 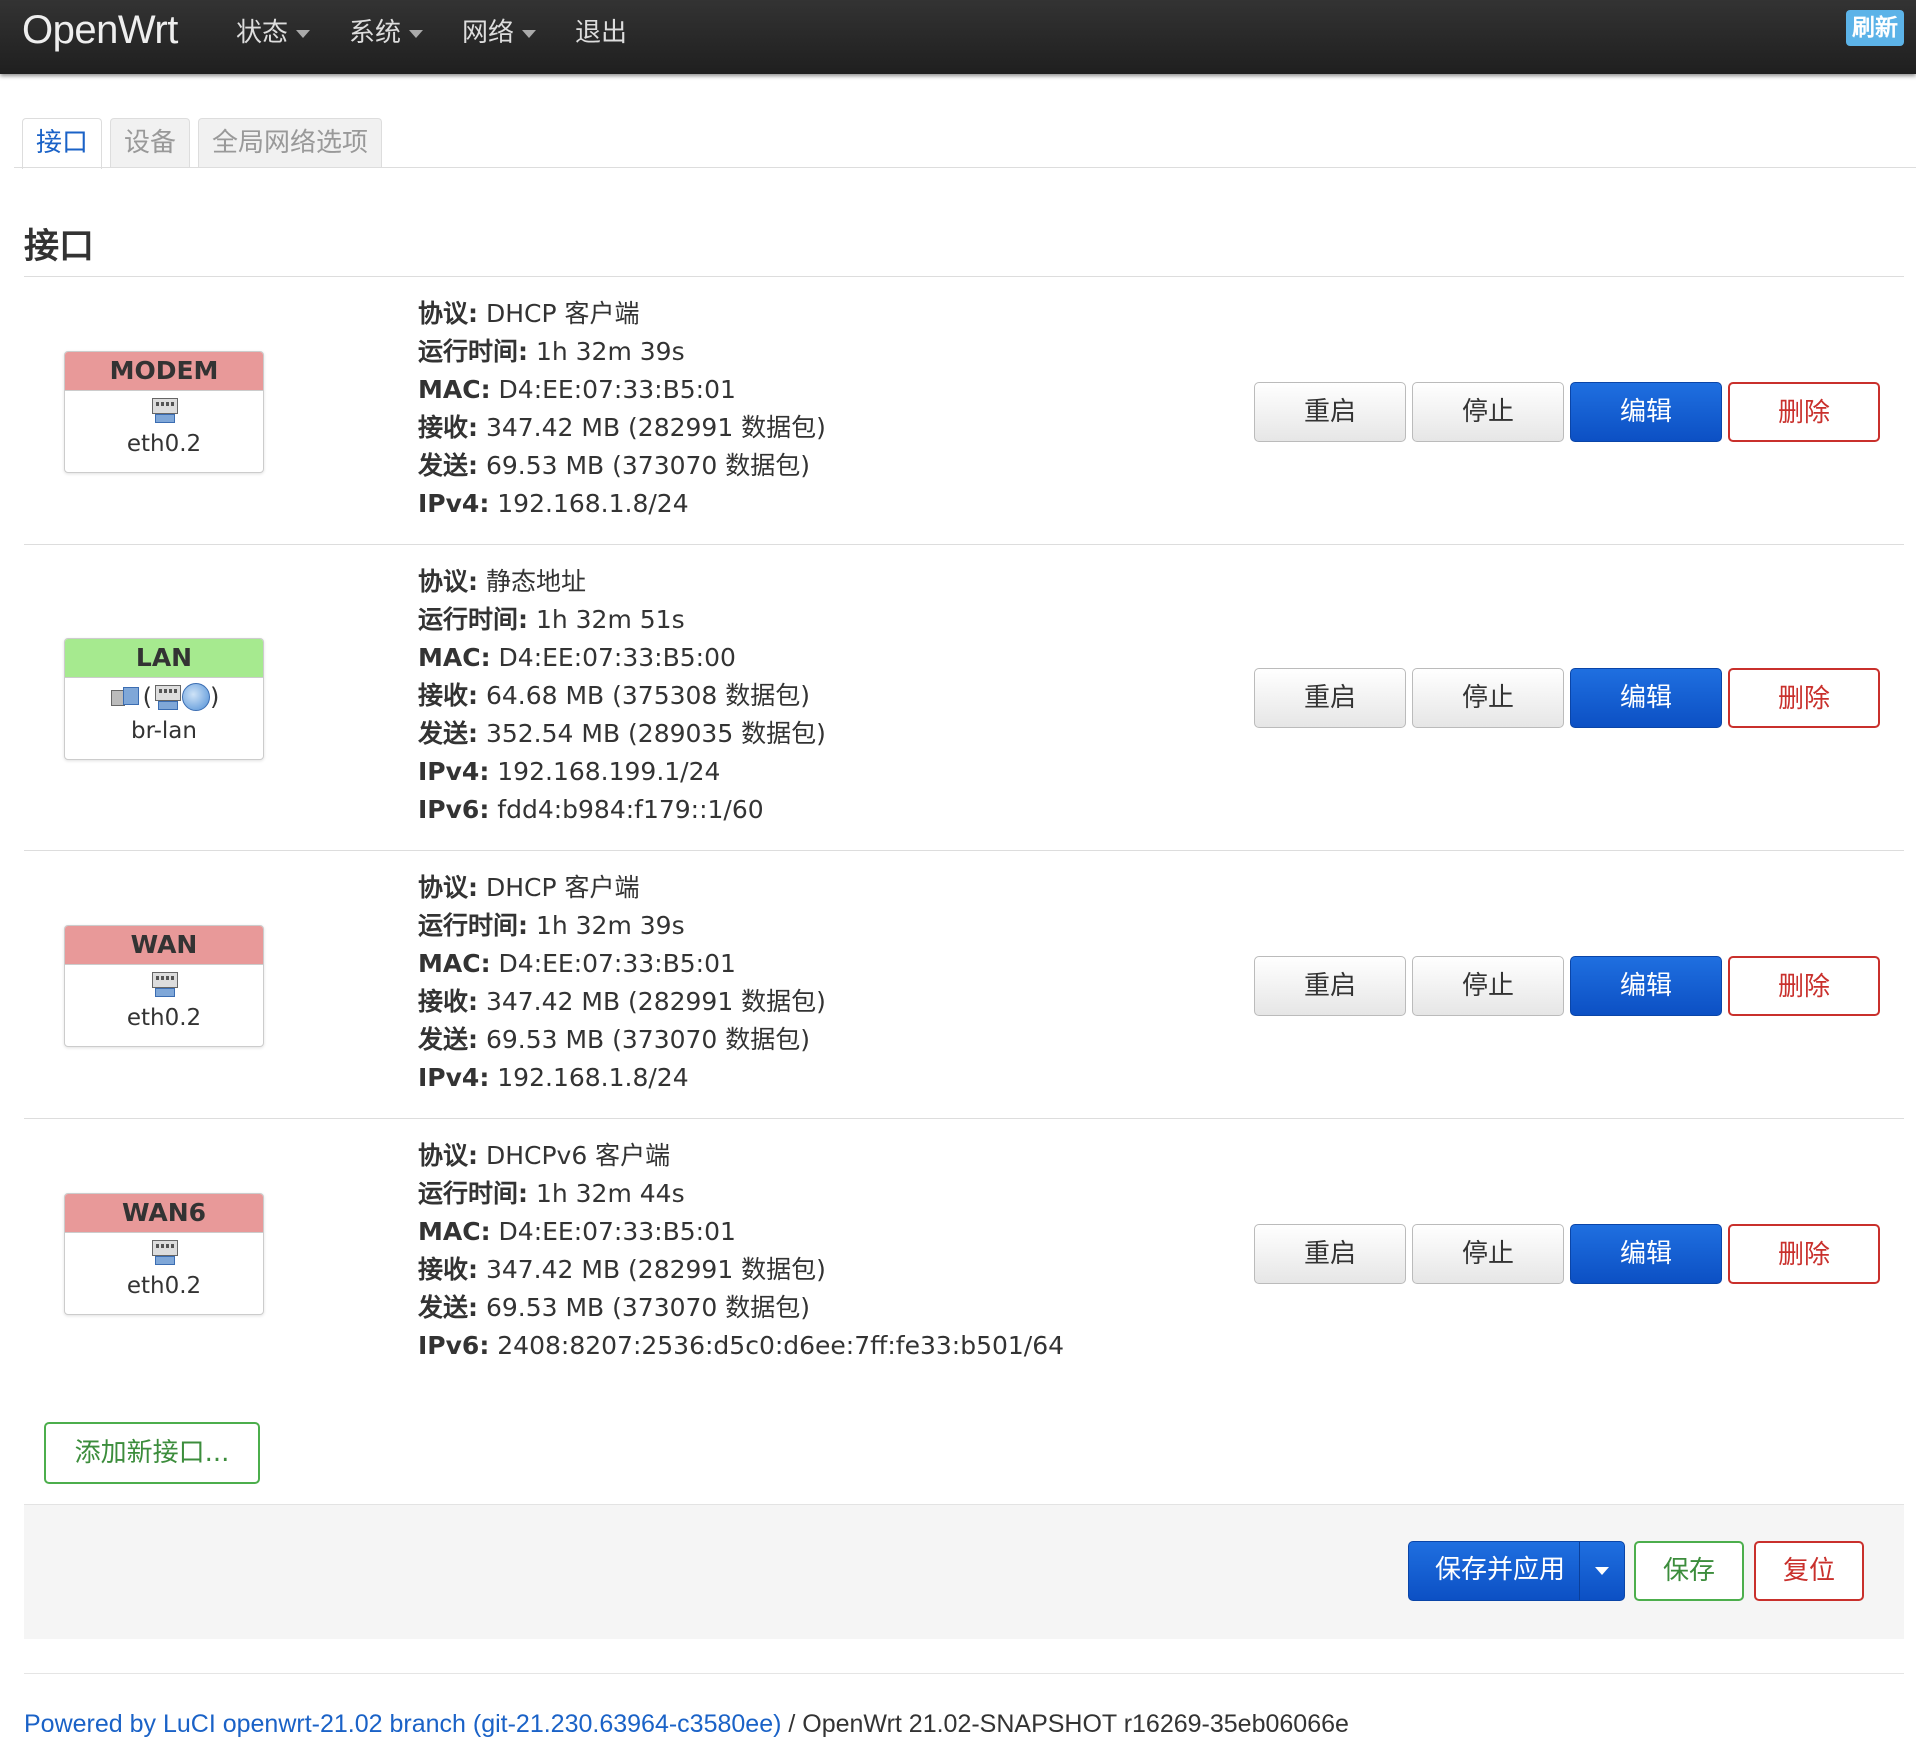 What do you see at coordinates (958, 37) in the screenshot?
I see `top-navbar: OpenWrt 状态 系统 网络 退出 刷新` at bounding box center [958, 37].